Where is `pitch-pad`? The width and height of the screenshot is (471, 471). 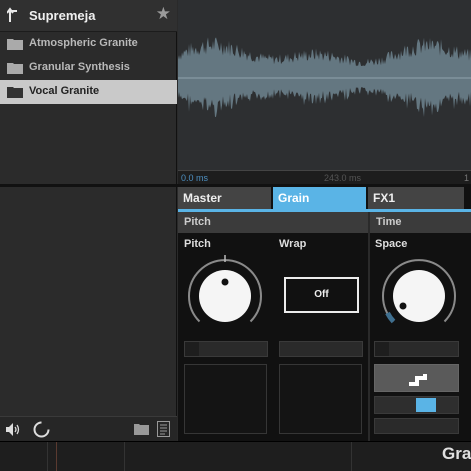 pitch-pad is located at coordinates (225, 399).